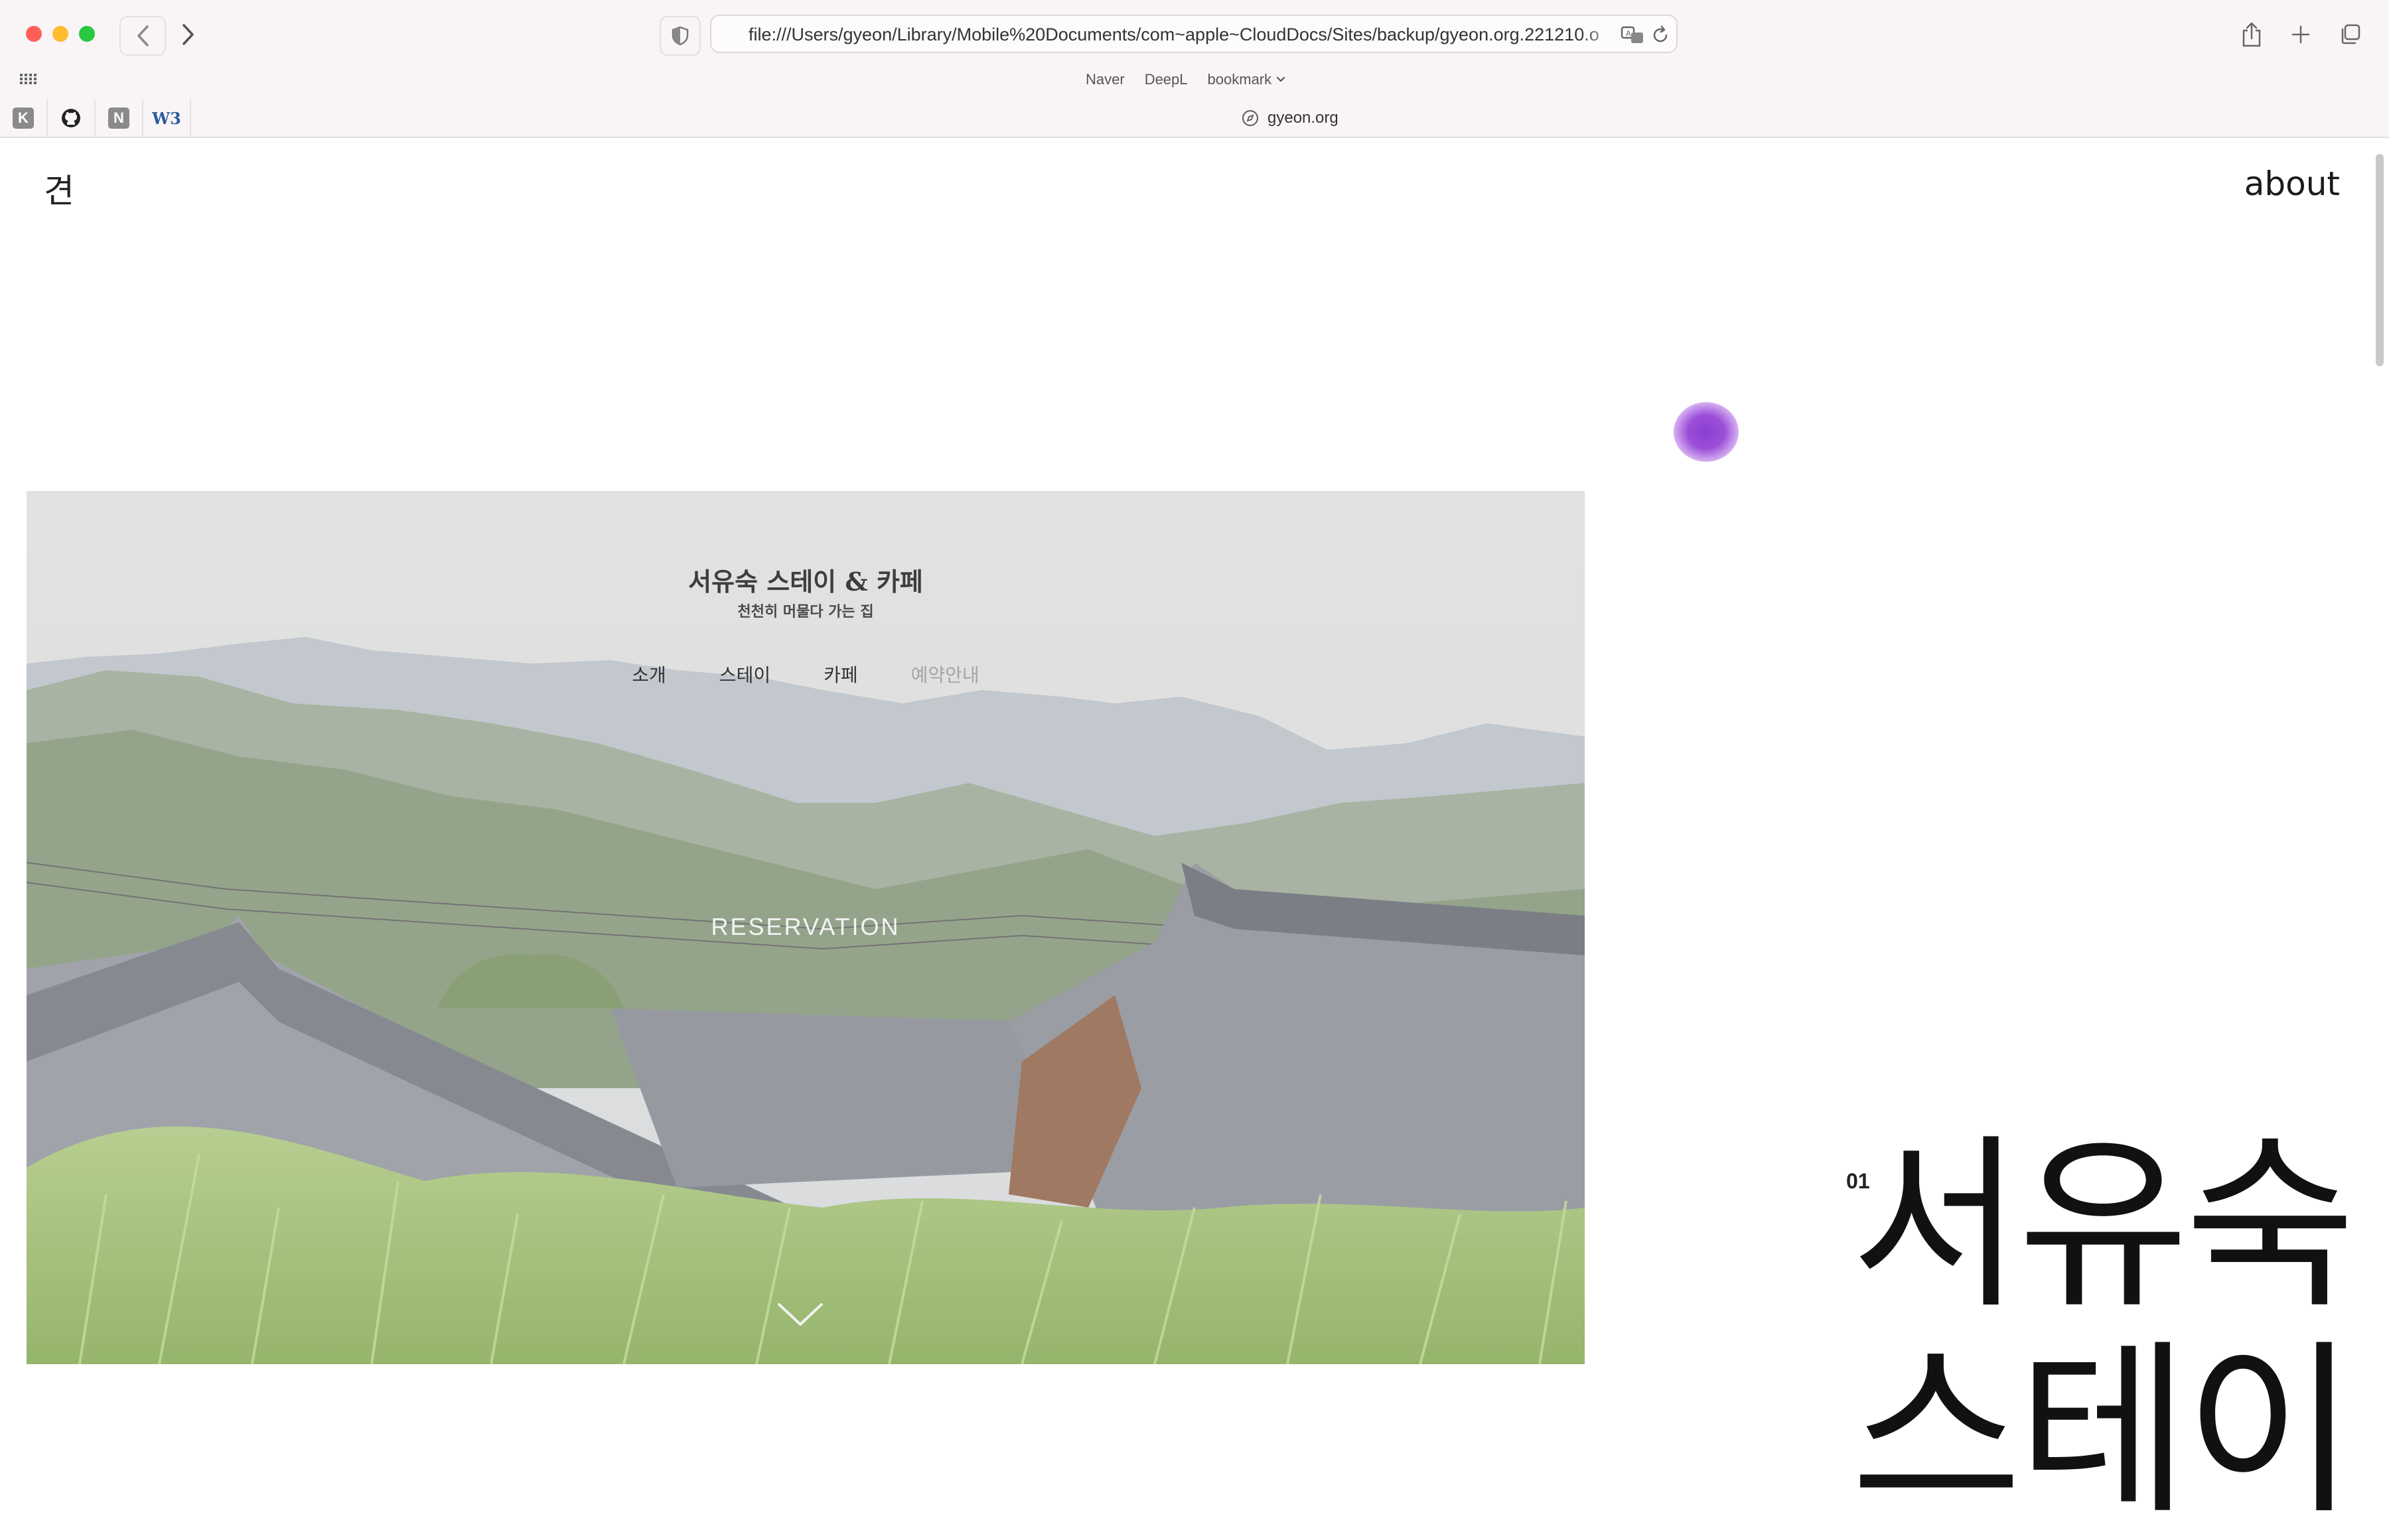 This screenshot has height=1540, width=2389. I want to click on pinned-tab-w3schools: W3, so click(167, 118).